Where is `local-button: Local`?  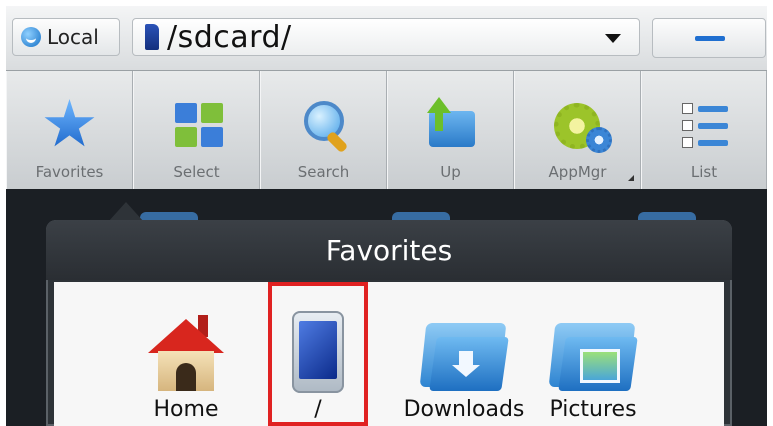
local-button: Local is located at coordinates (66, 37).